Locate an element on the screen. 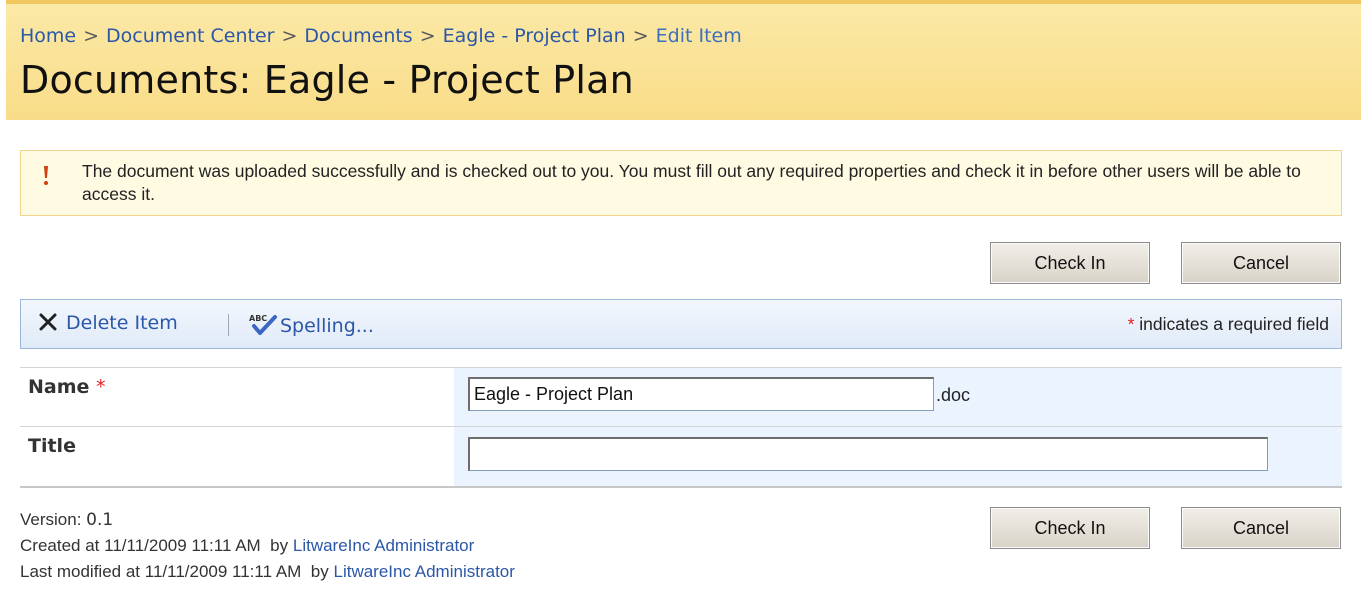  version-line: Version: 0.1 is located at coordinates (267, 520).